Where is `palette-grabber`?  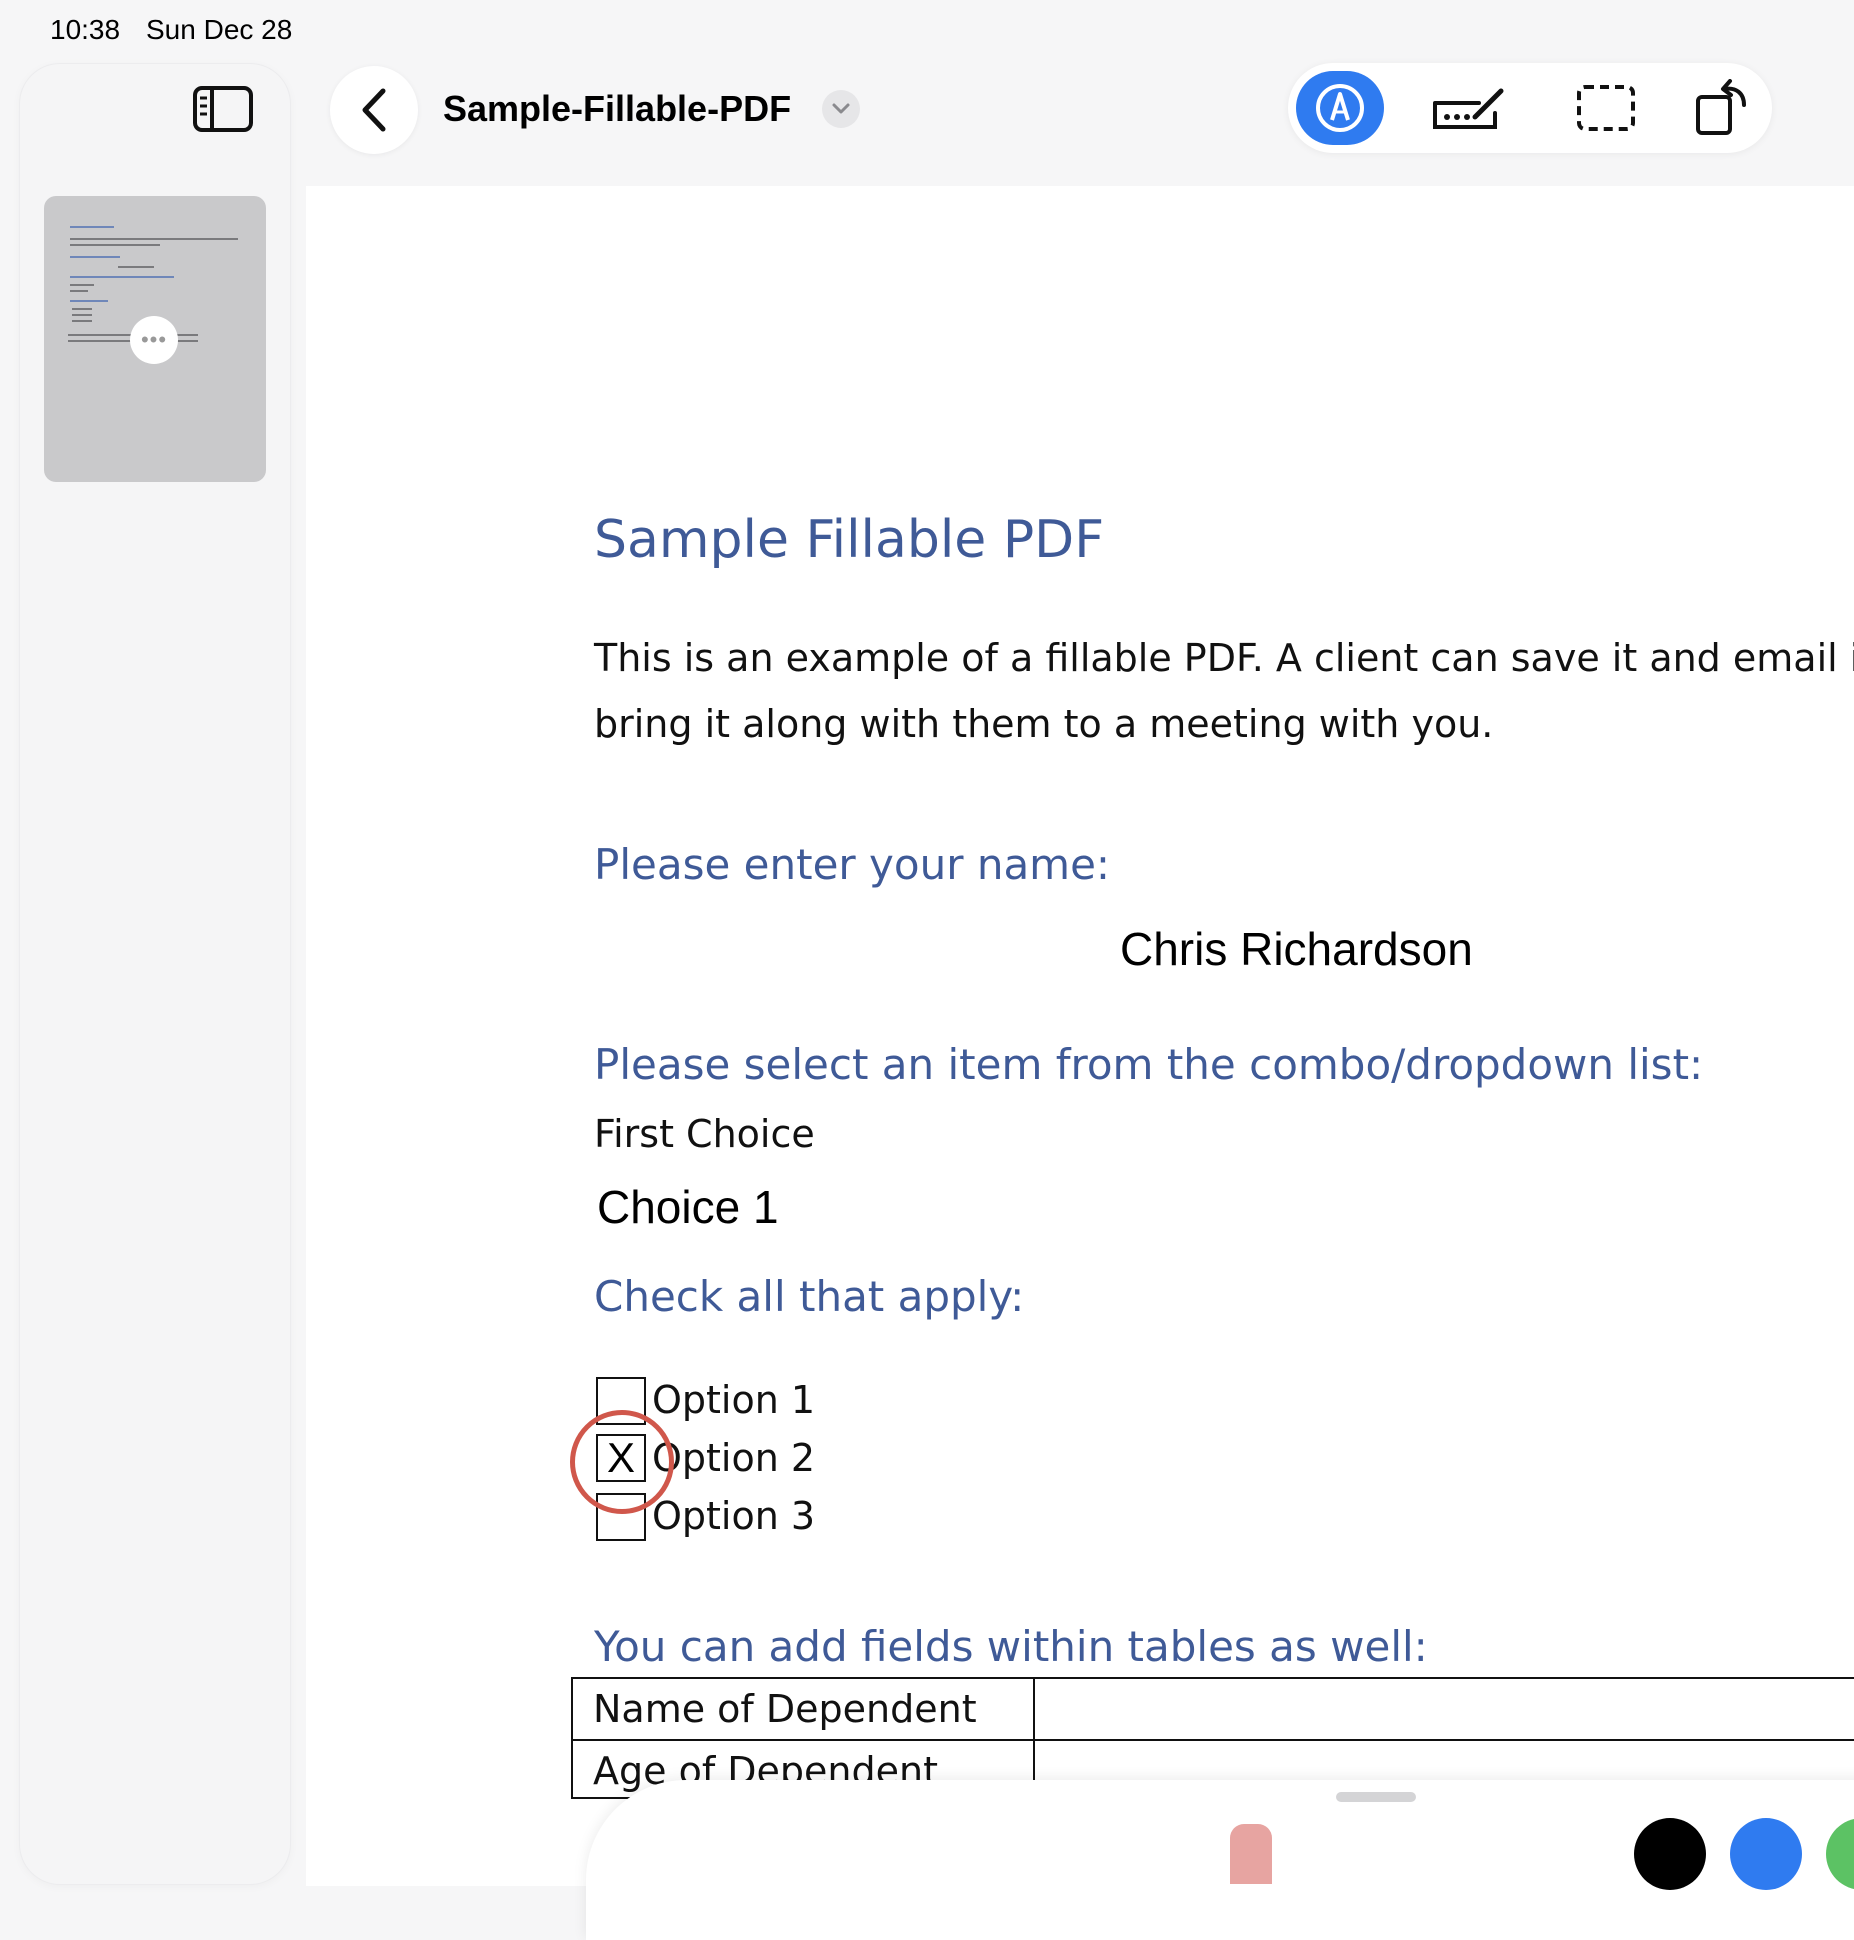
palette-grabber is located at coordinates (1376, 1797).